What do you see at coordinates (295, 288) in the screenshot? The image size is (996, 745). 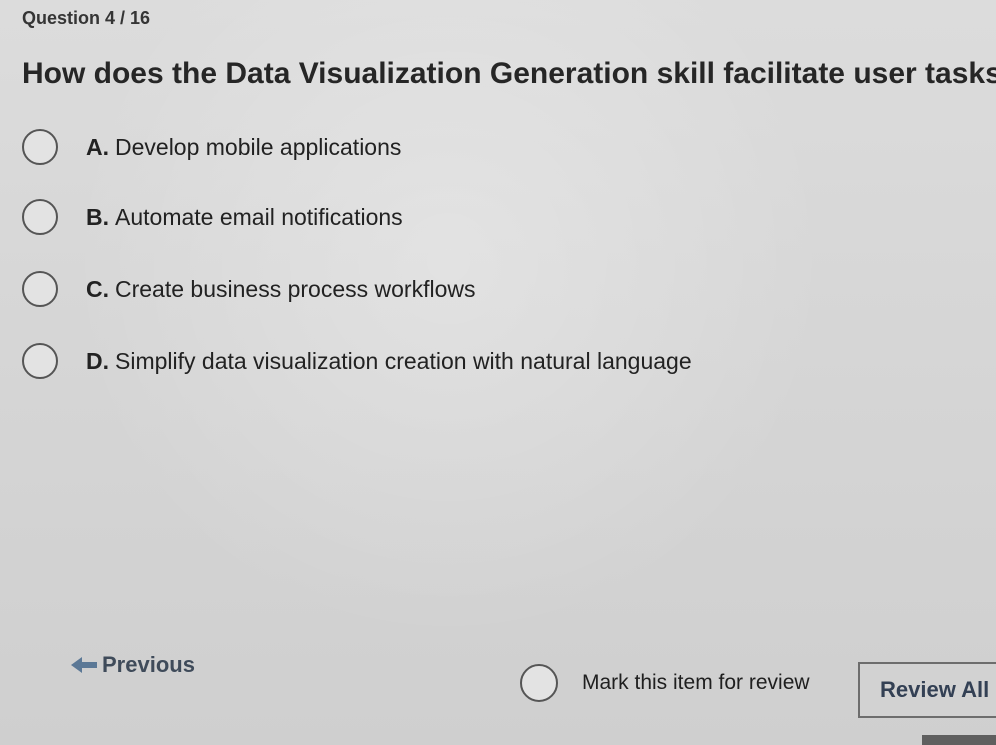 I see `answer-text: Create business process workflows` at bounding box center [295, 288].